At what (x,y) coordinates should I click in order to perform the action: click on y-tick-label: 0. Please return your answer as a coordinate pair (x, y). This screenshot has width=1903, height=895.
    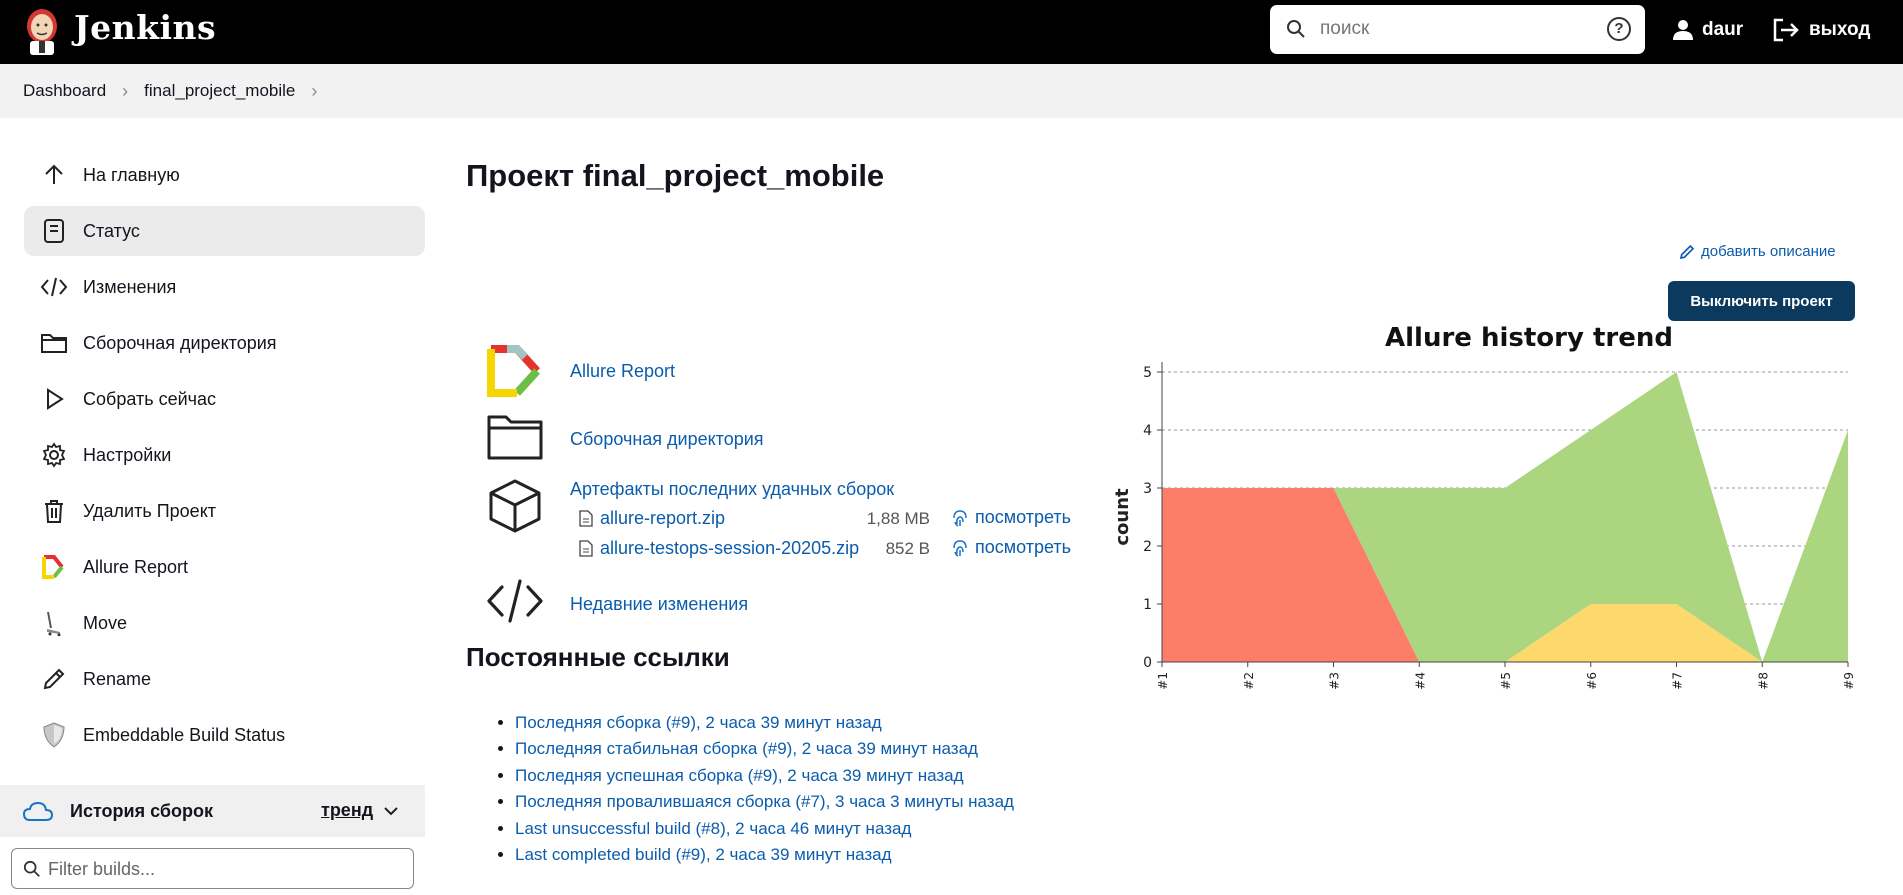
    Looking at the image, I should click on (1147, 663).